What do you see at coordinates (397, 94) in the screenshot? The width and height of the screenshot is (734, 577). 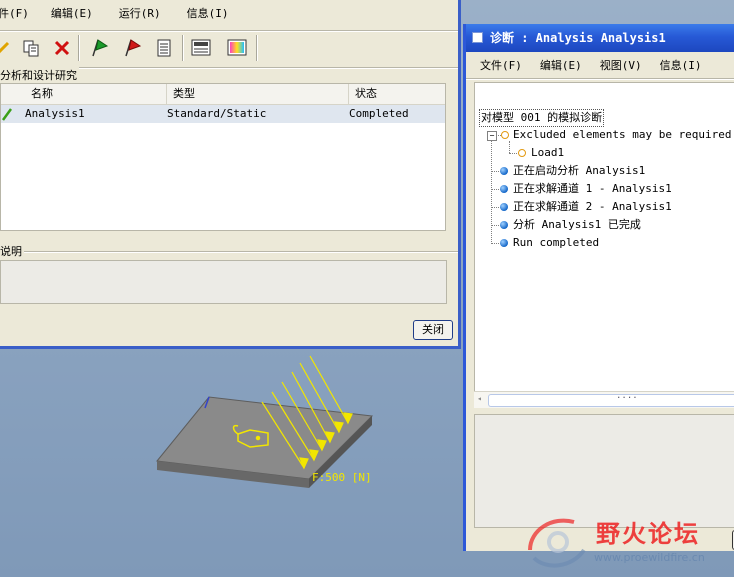 I see `col-header-status: 状态` at bounding box center [397, 94].